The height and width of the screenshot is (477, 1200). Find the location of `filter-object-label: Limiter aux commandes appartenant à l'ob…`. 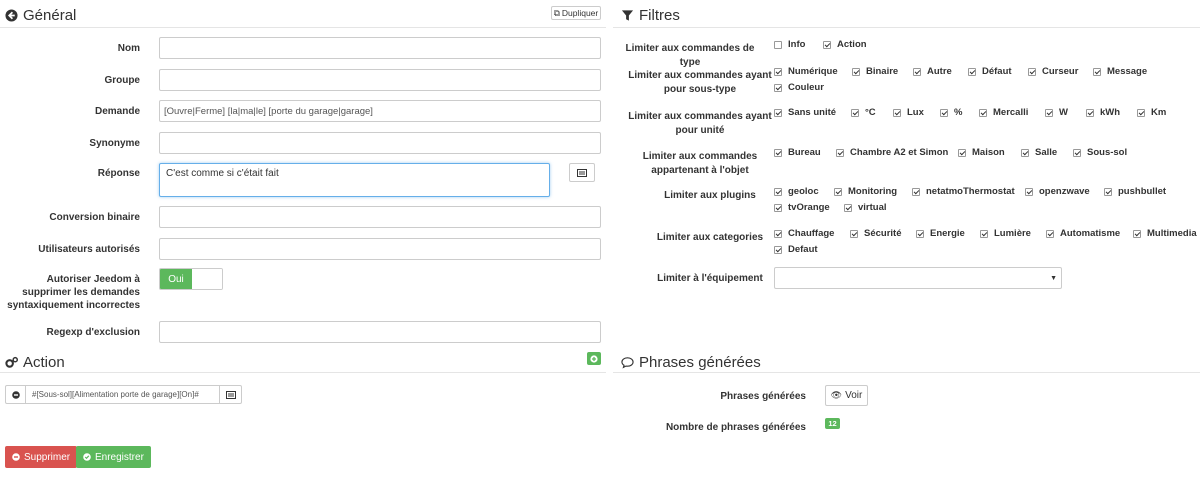

filter-object-label: Limiter aux commandes appartenant à l'ob… is located at coordinates (700, 163).